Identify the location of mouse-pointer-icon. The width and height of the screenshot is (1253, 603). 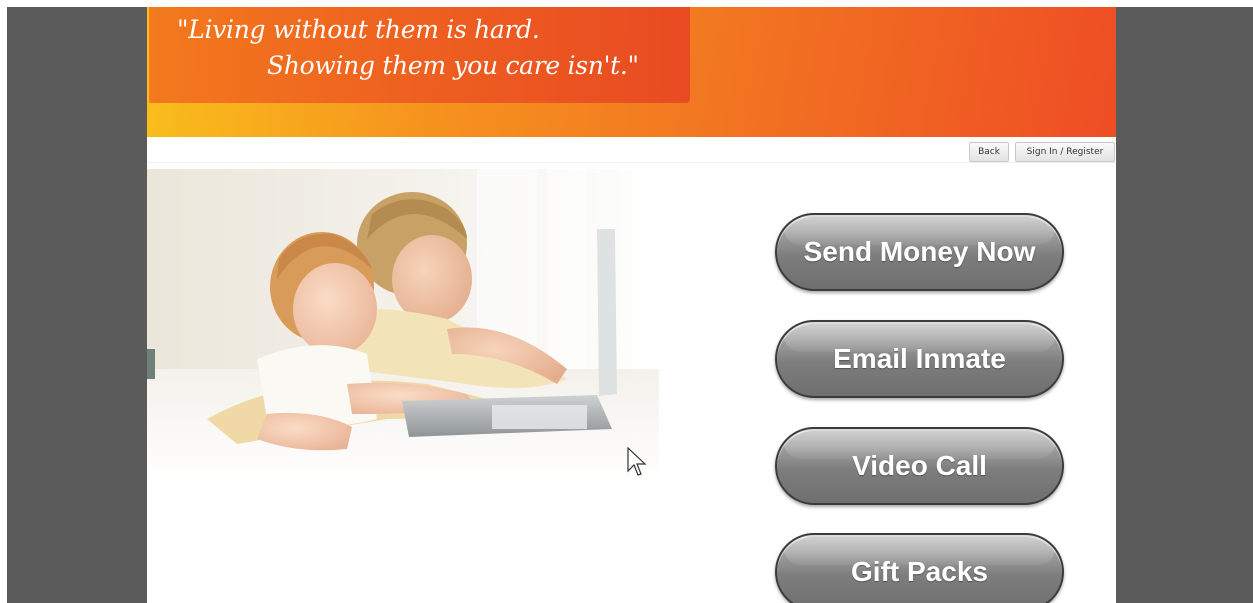
(637, 461).